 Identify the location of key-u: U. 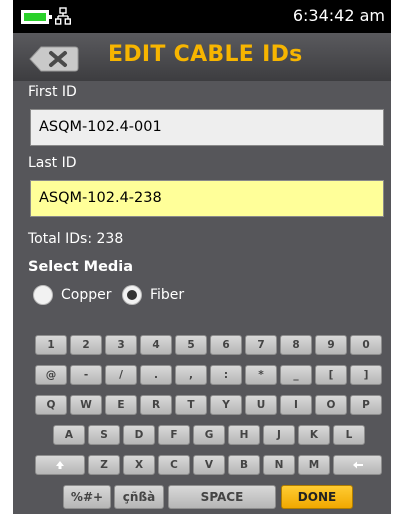
(261, 405).